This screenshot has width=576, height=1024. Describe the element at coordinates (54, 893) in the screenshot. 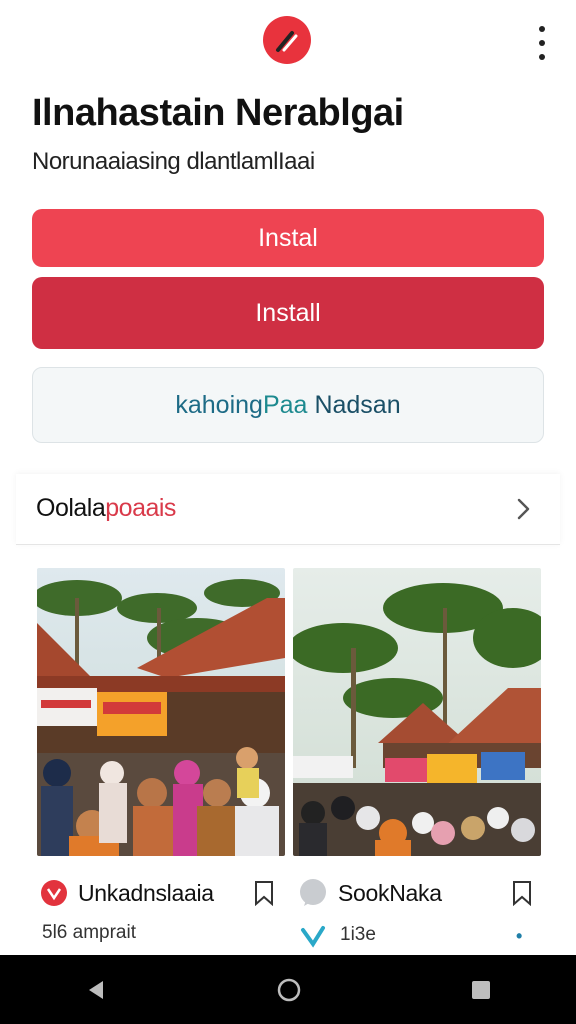

I see `red-circle-icon` at that location.